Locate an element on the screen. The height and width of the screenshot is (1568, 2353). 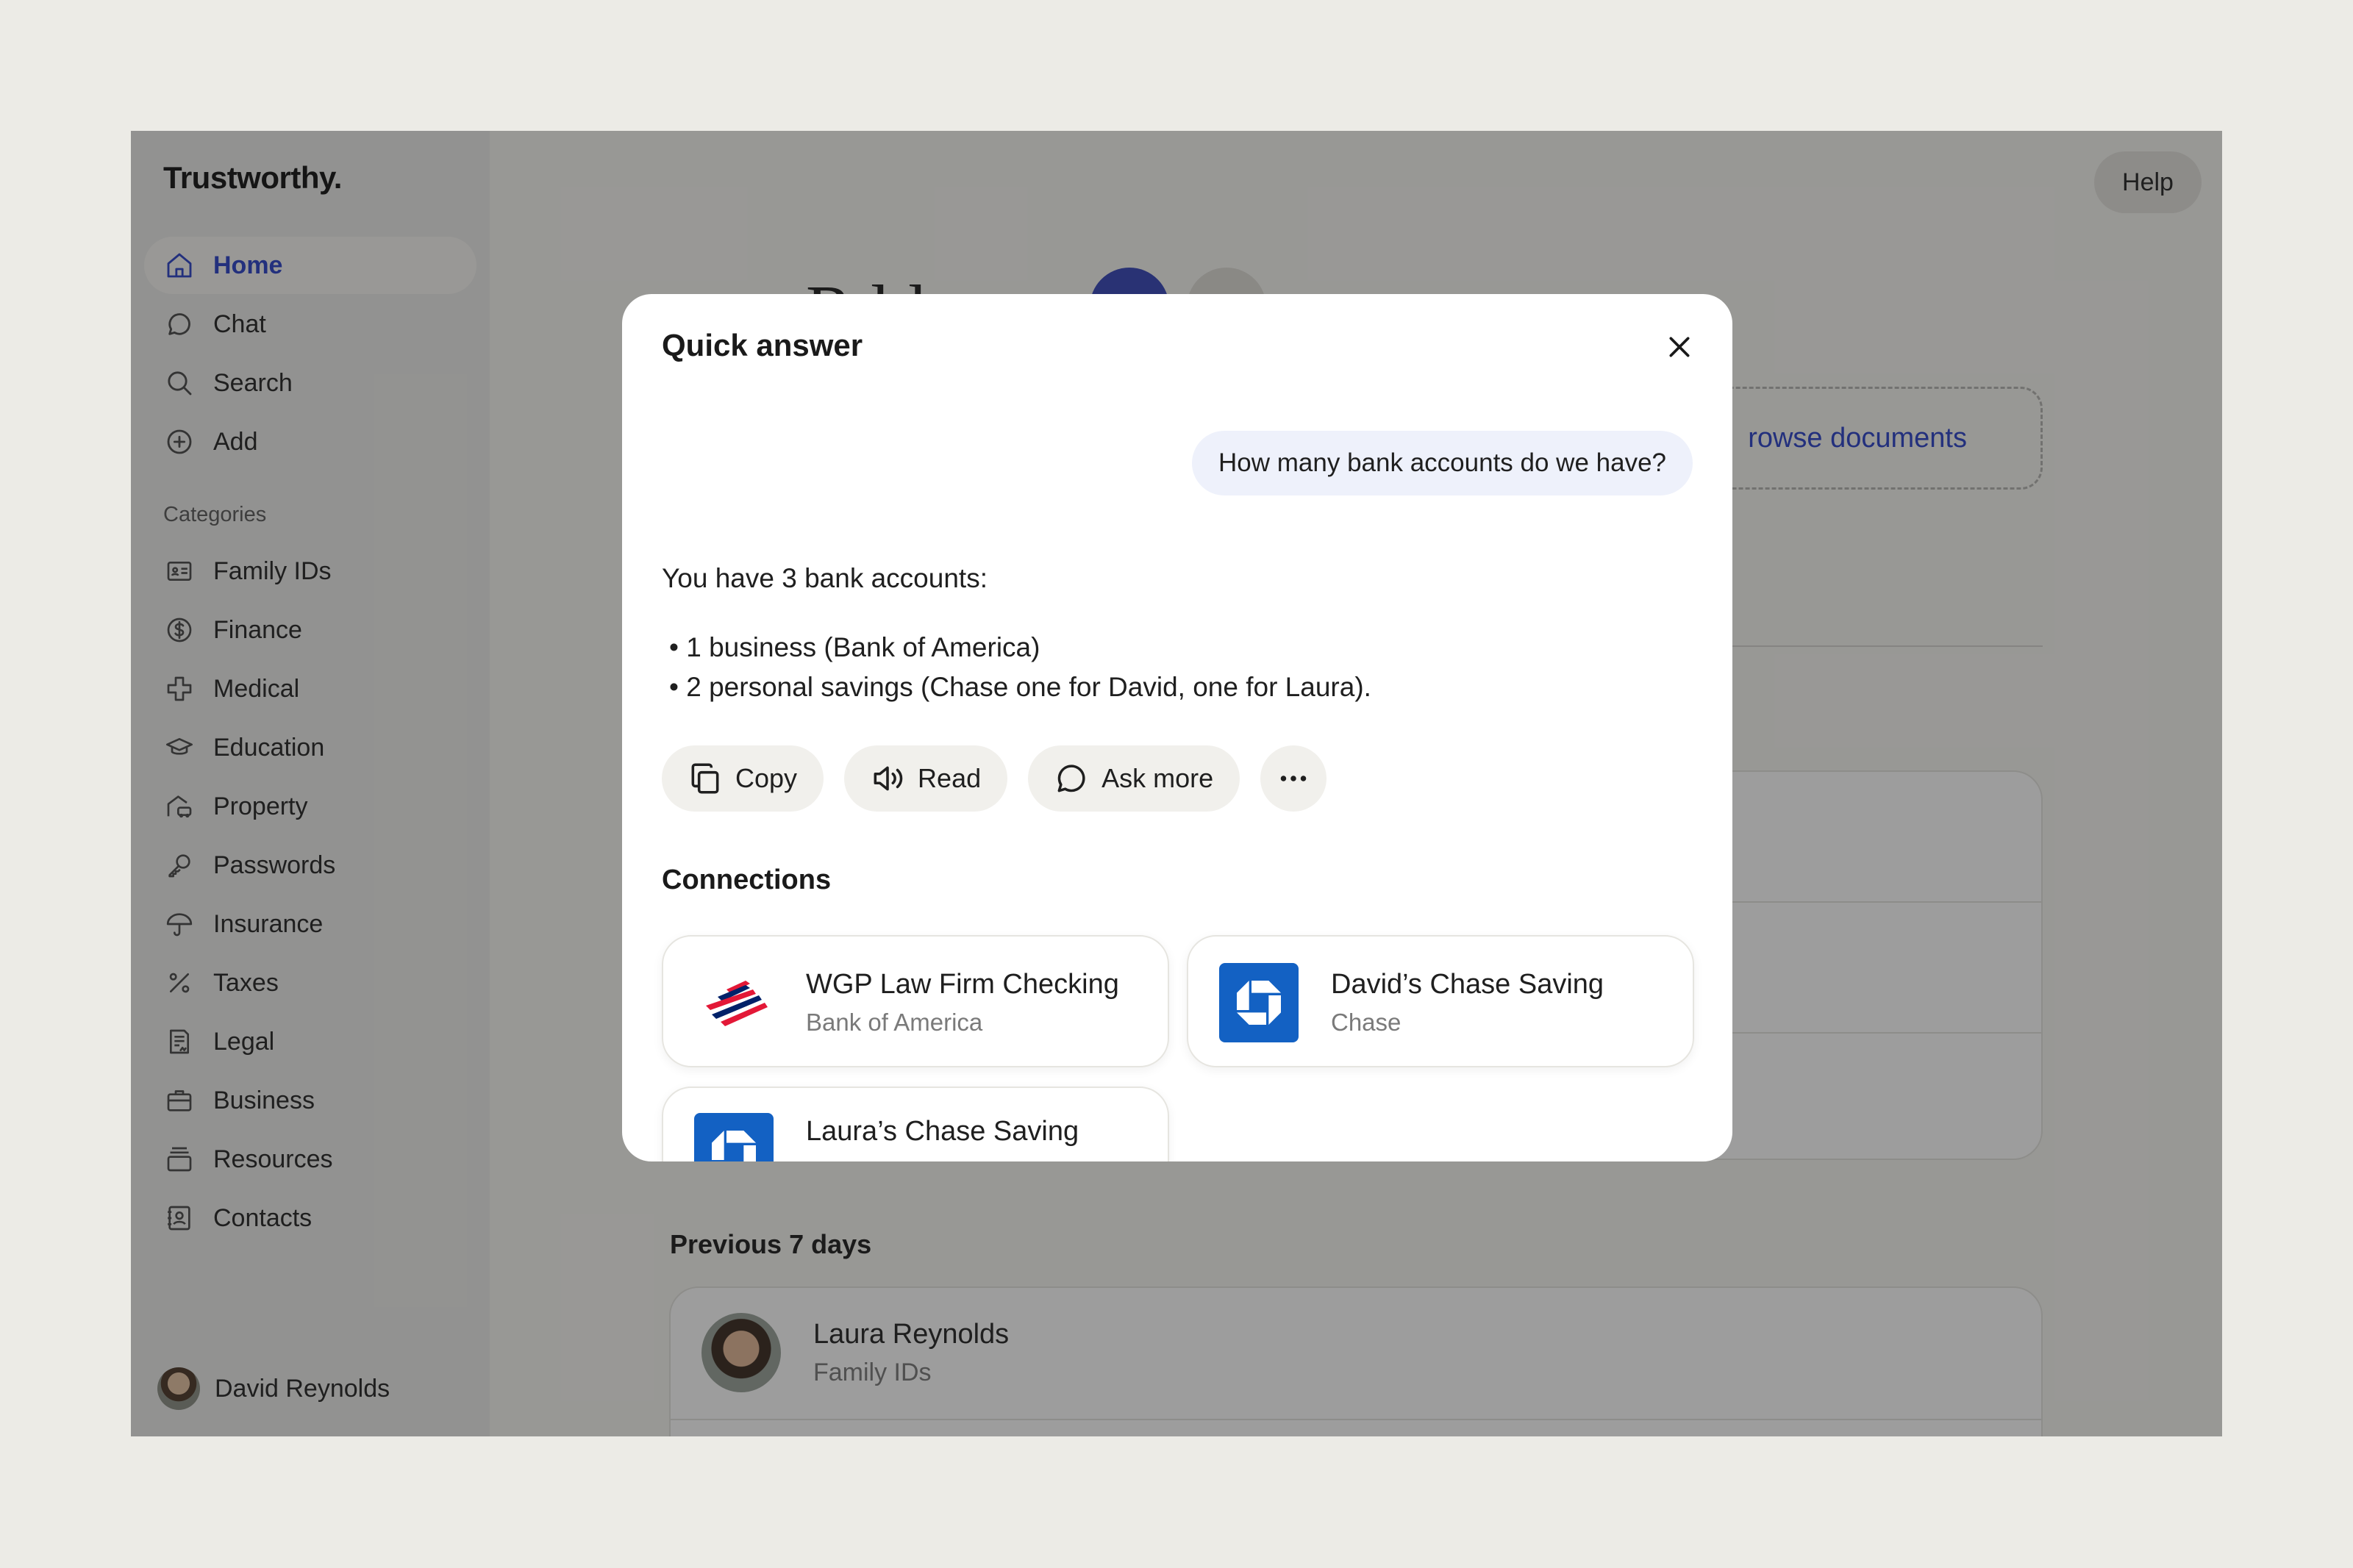
copy-label: Copy is located at coordinates (767, 778).